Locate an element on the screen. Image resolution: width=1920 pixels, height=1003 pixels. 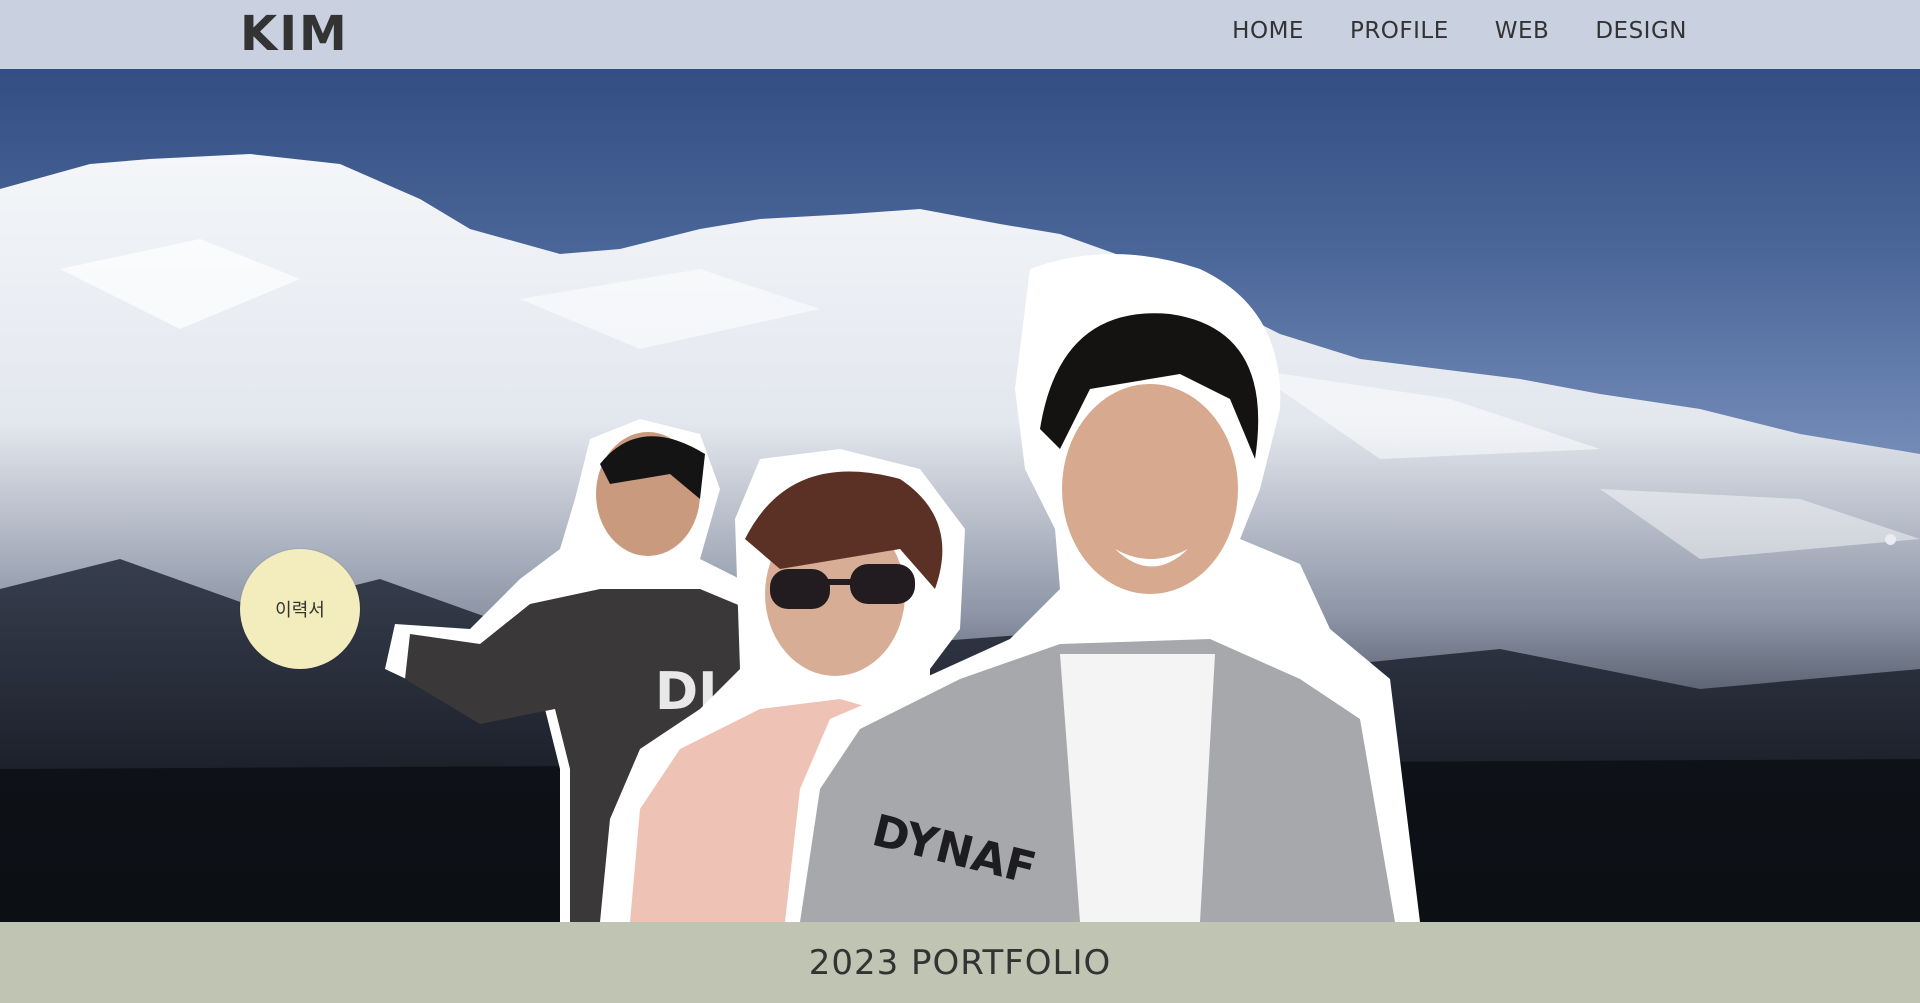
resume-button: 이력서 is located at coordinates (300, 609).